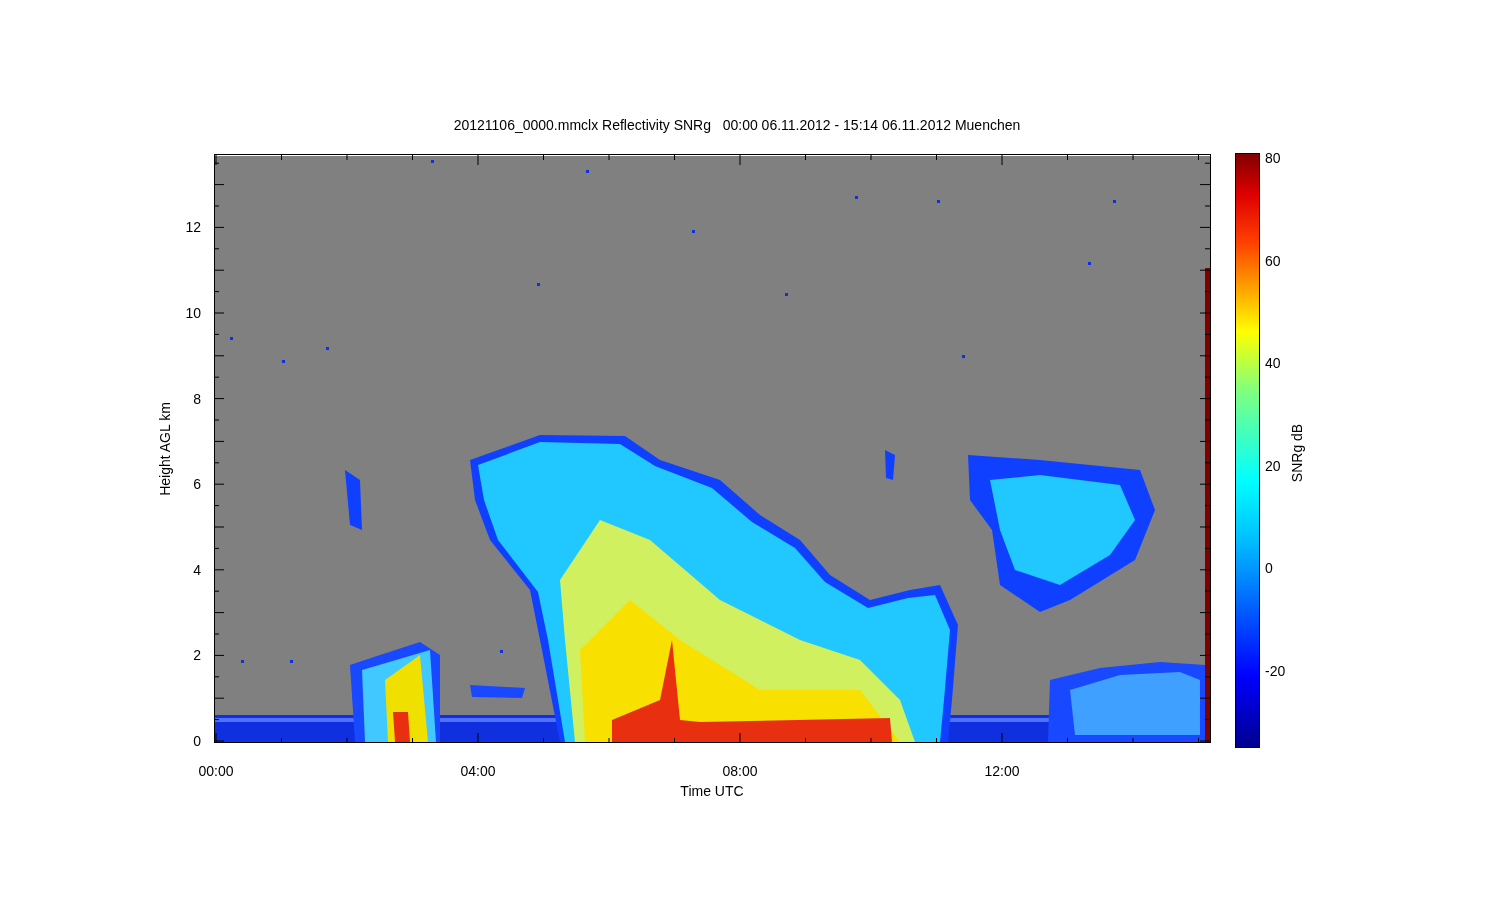  I want to click on colorbar-tick-label: 0, so click(1269, 568).